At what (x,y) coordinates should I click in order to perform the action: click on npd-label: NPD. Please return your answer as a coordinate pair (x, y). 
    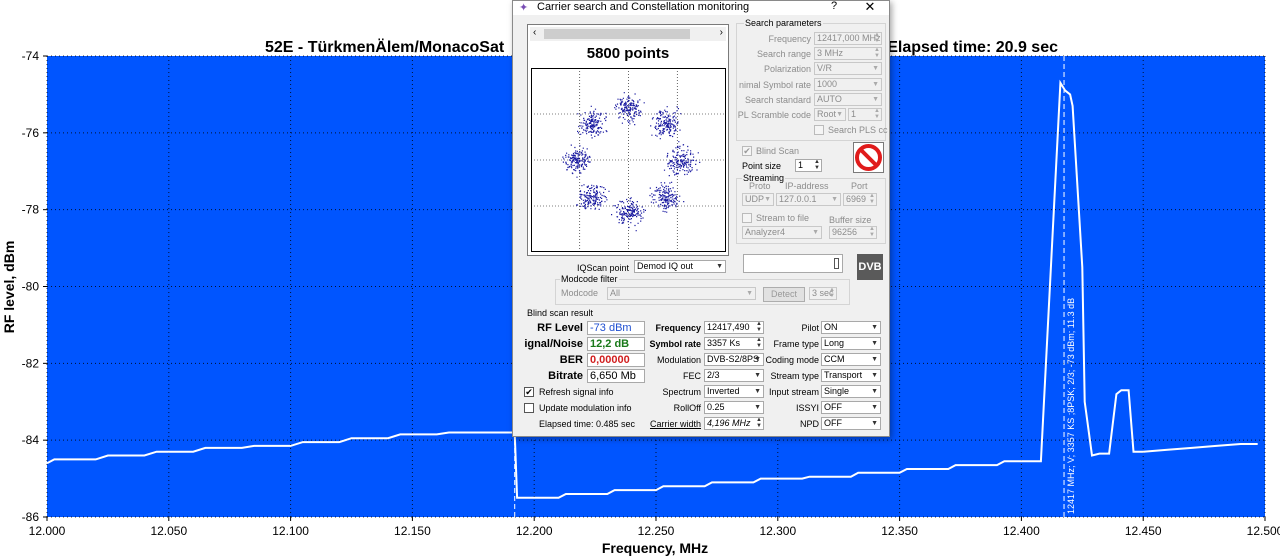
    Looking at the image, I should click on (809, 424).